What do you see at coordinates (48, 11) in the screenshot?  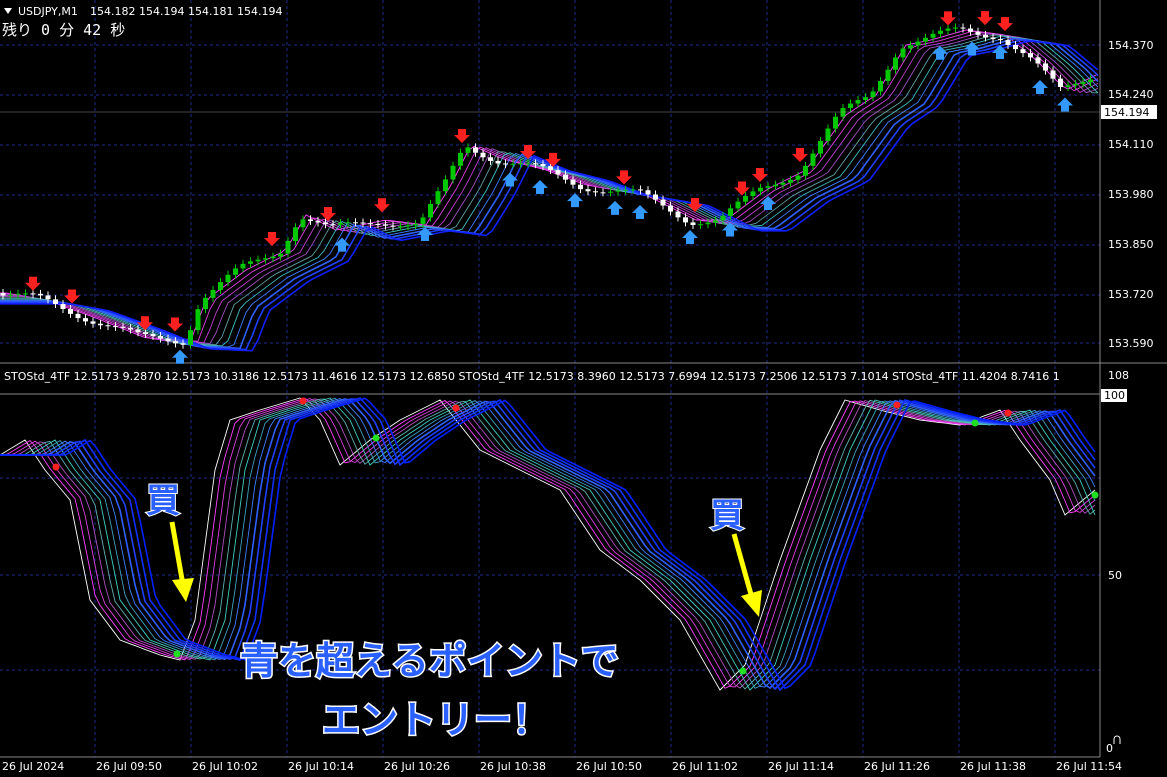 I see `symbol-label: USDJPY,M1` at bounding box center [48, 11].